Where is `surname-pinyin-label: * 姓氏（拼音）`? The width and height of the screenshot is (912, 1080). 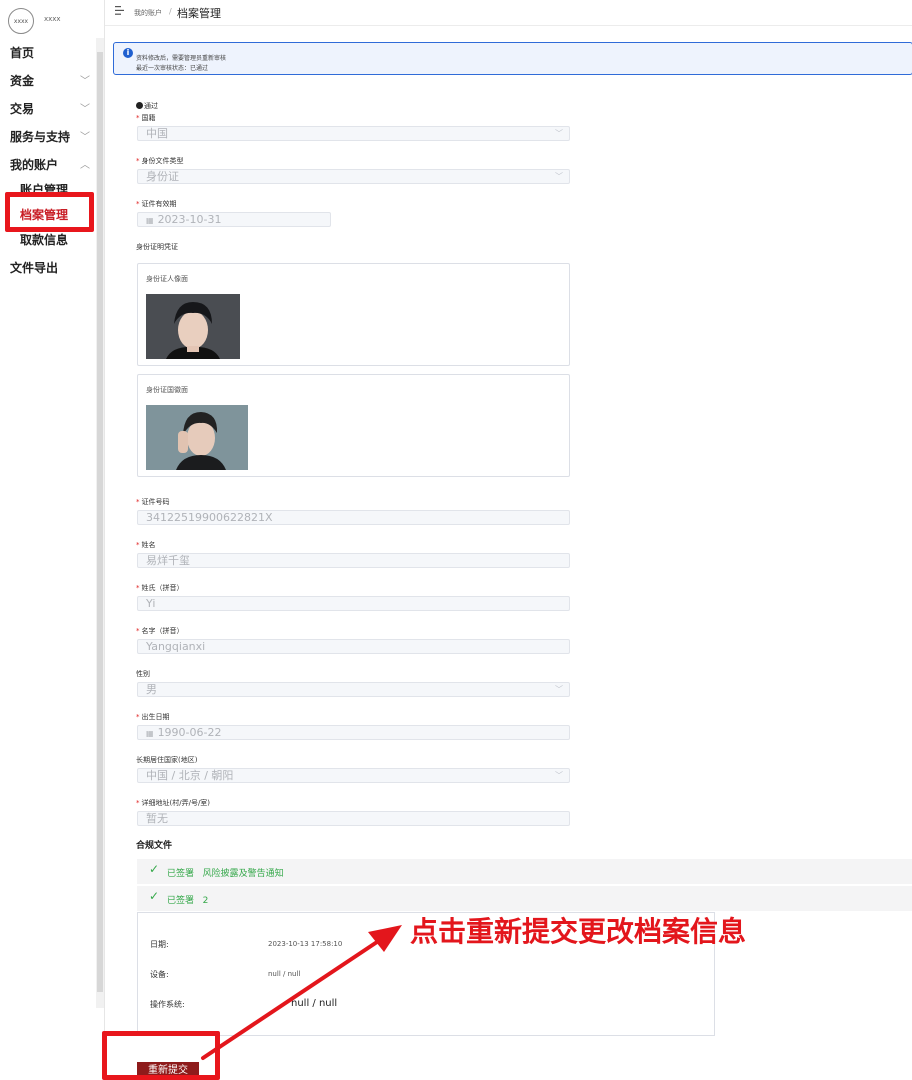 surname-pinyin-label: * 姓氏（拼音） is located at coordinates (160, 588).